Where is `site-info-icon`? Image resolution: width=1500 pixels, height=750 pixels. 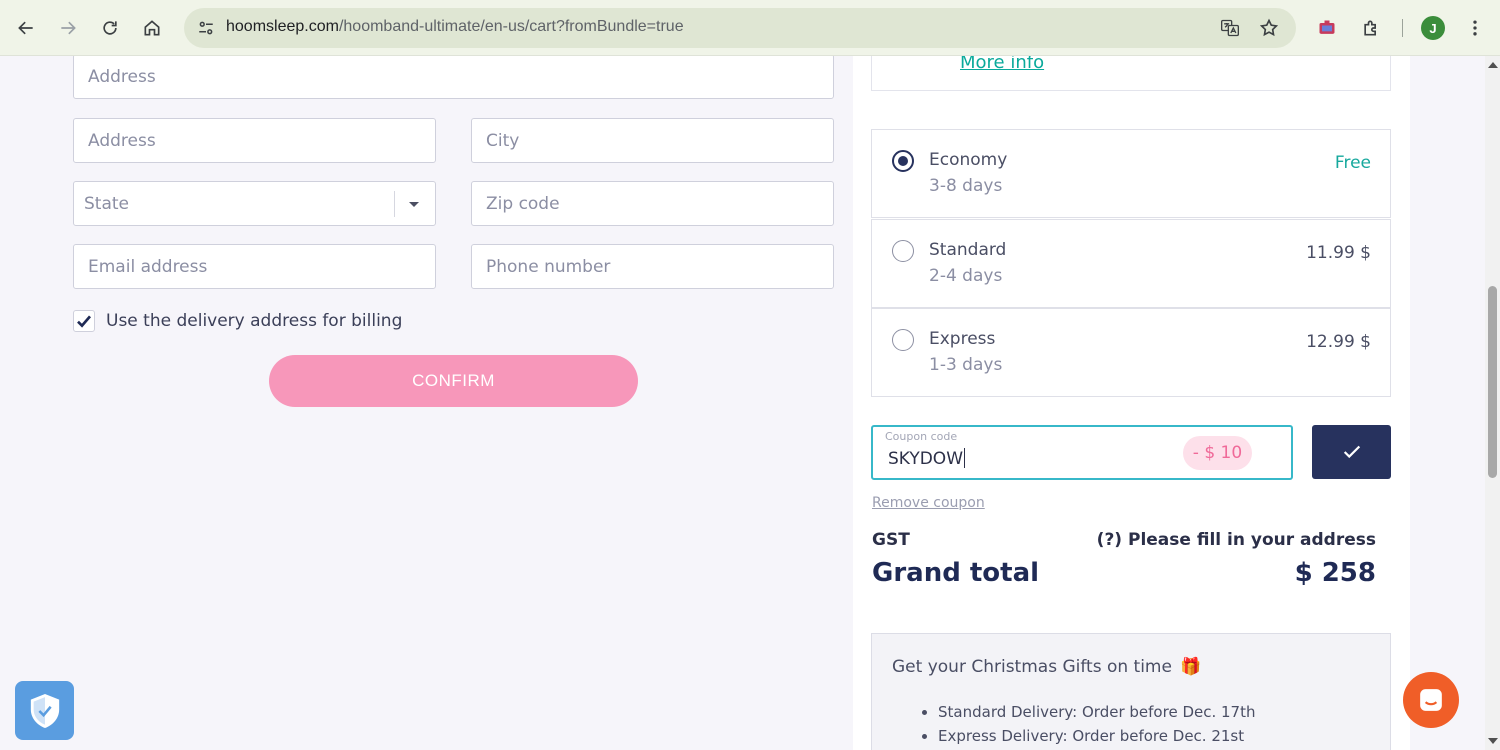 site-info-icon is located at coordinates (206, 28).